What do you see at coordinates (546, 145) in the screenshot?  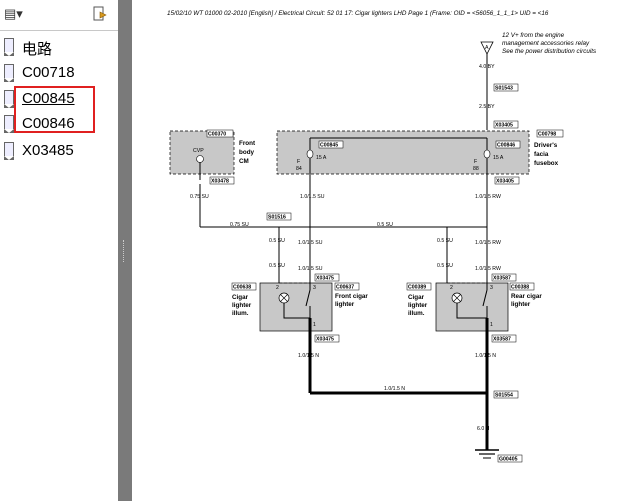 I see `component-label: Driver's` at bounding box center [546, 145].